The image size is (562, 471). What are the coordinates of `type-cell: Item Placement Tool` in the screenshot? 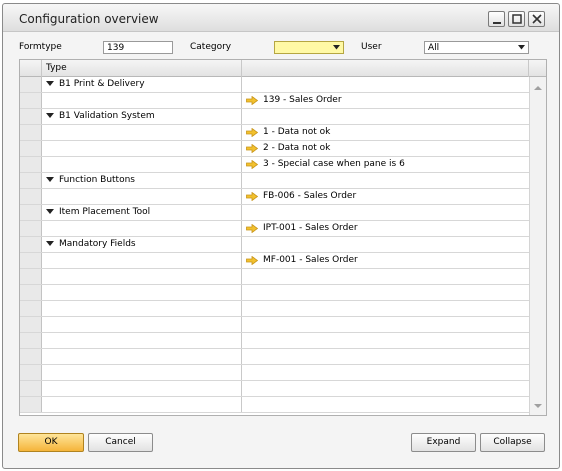 It's located at (142, 212).